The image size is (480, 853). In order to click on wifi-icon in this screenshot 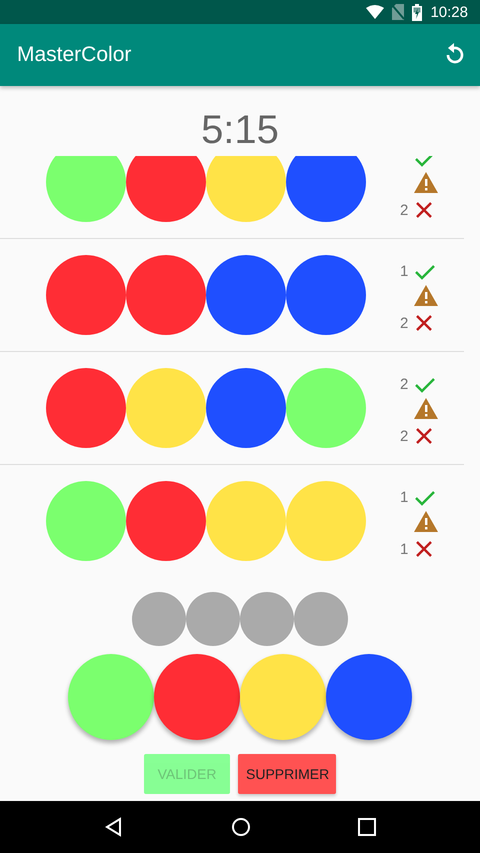, I will do `click(375, 12)`.